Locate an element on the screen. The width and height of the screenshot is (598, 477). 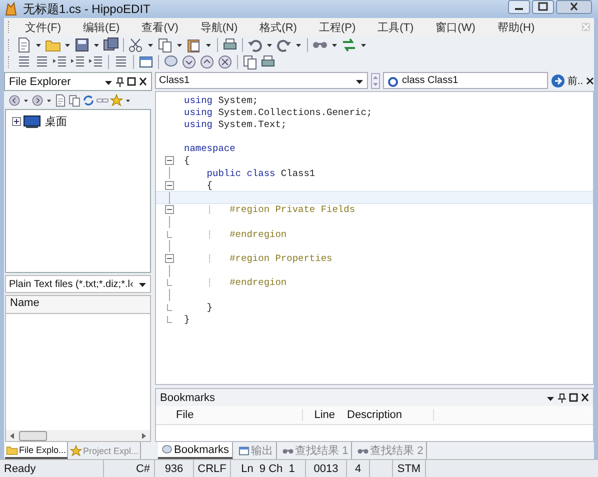
member-dropdown: class Class1 is located at coordinates (465, 81).